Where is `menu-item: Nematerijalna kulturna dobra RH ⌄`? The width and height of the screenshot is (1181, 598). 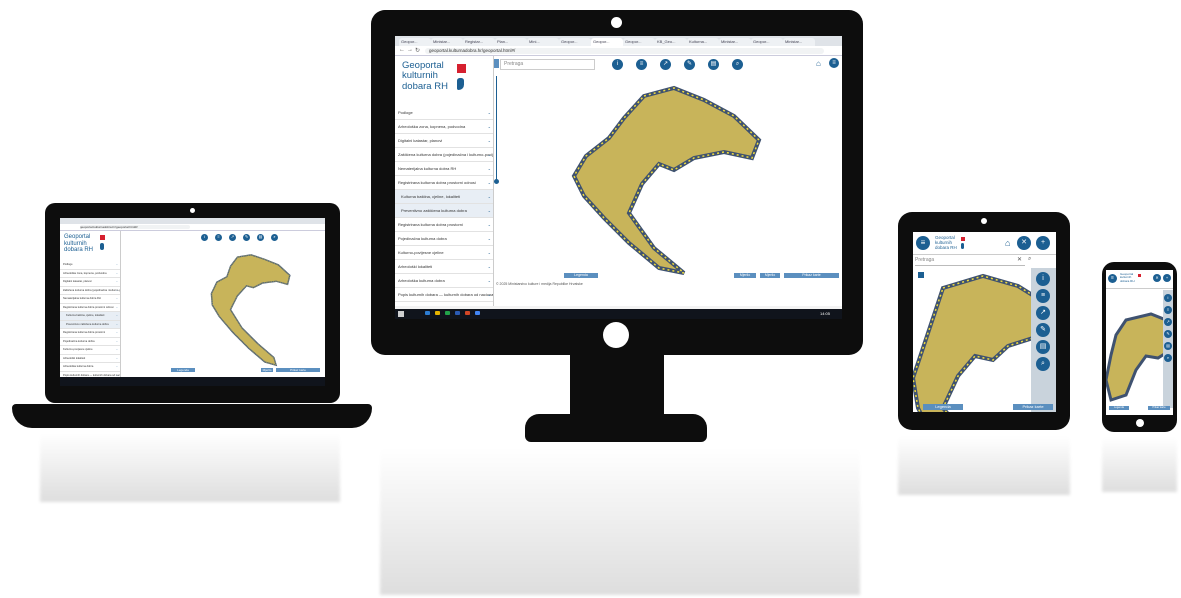
menu-item: Nematerijalna kulturna dobra RH ⌄ is located at coordinates (90, 299).